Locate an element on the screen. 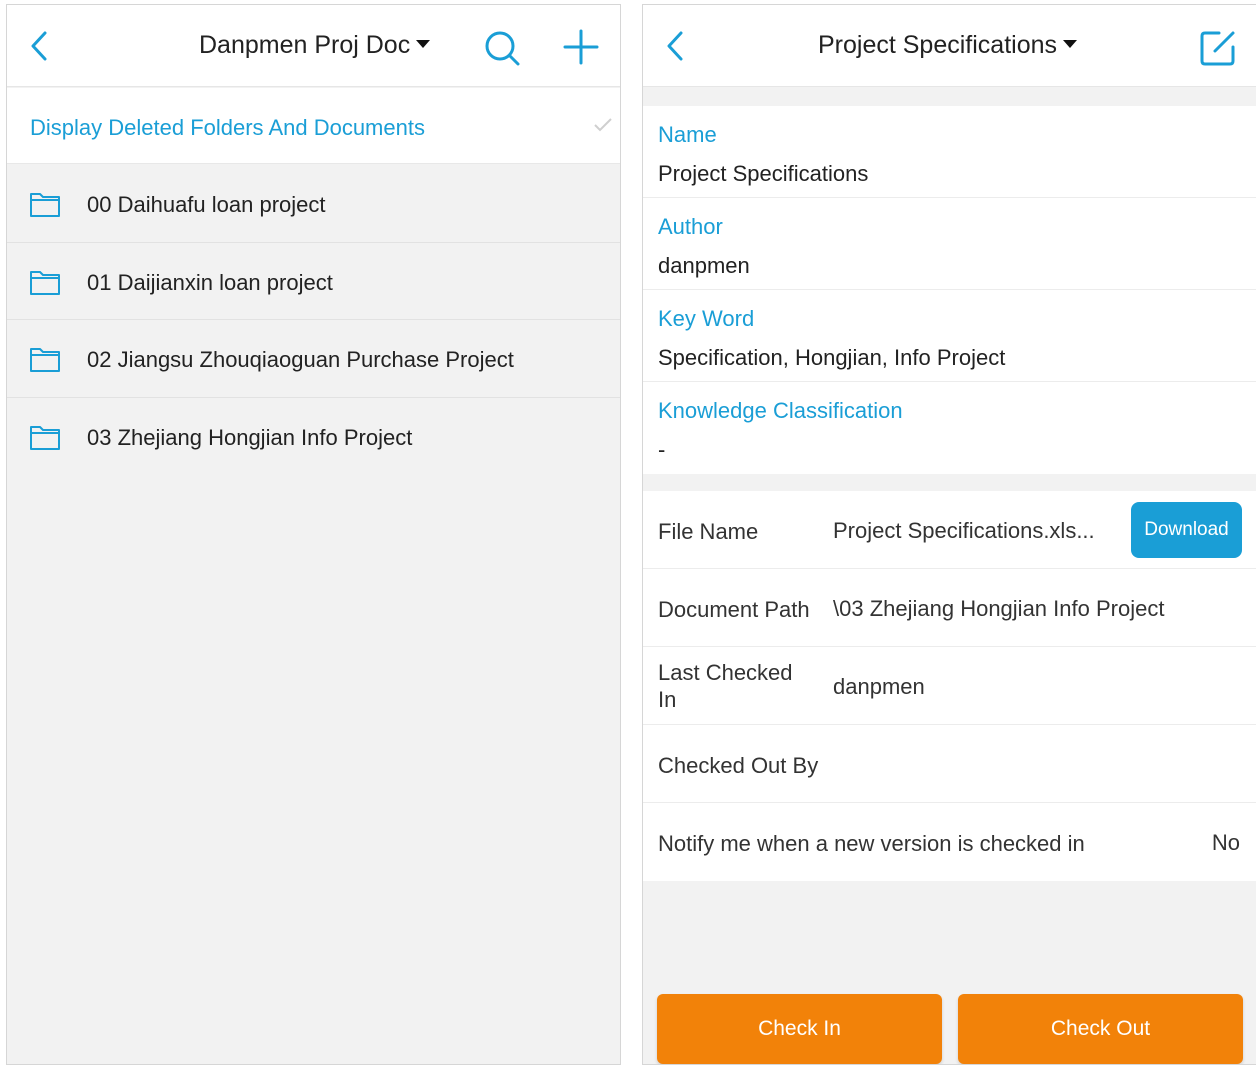  field-value: - is located at coordinates (662, 449).